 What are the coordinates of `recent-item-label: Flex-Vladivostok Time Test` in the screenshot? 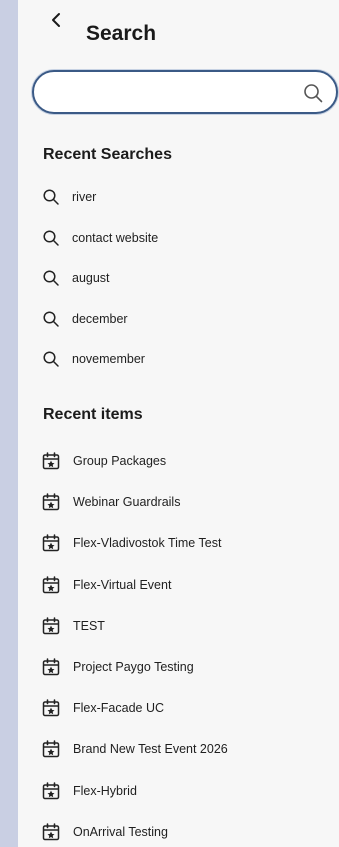 It's located at (147, 543).